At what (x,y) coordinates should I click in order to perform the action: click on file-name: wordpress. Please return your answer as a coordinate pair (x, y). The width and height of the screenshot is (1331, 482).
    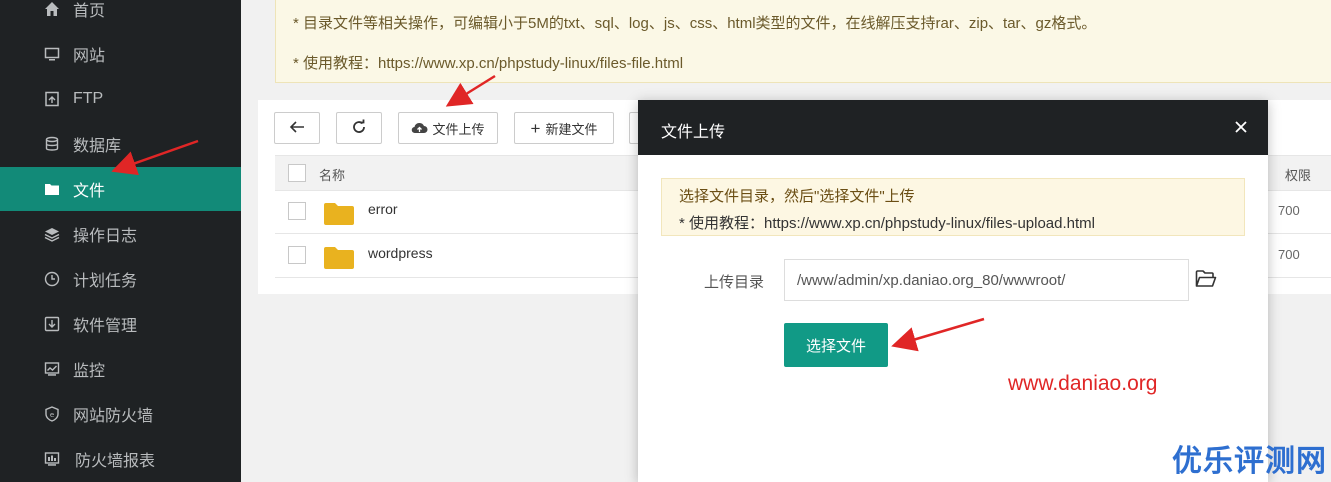
    Looking at the image, I should click on (400, 253).